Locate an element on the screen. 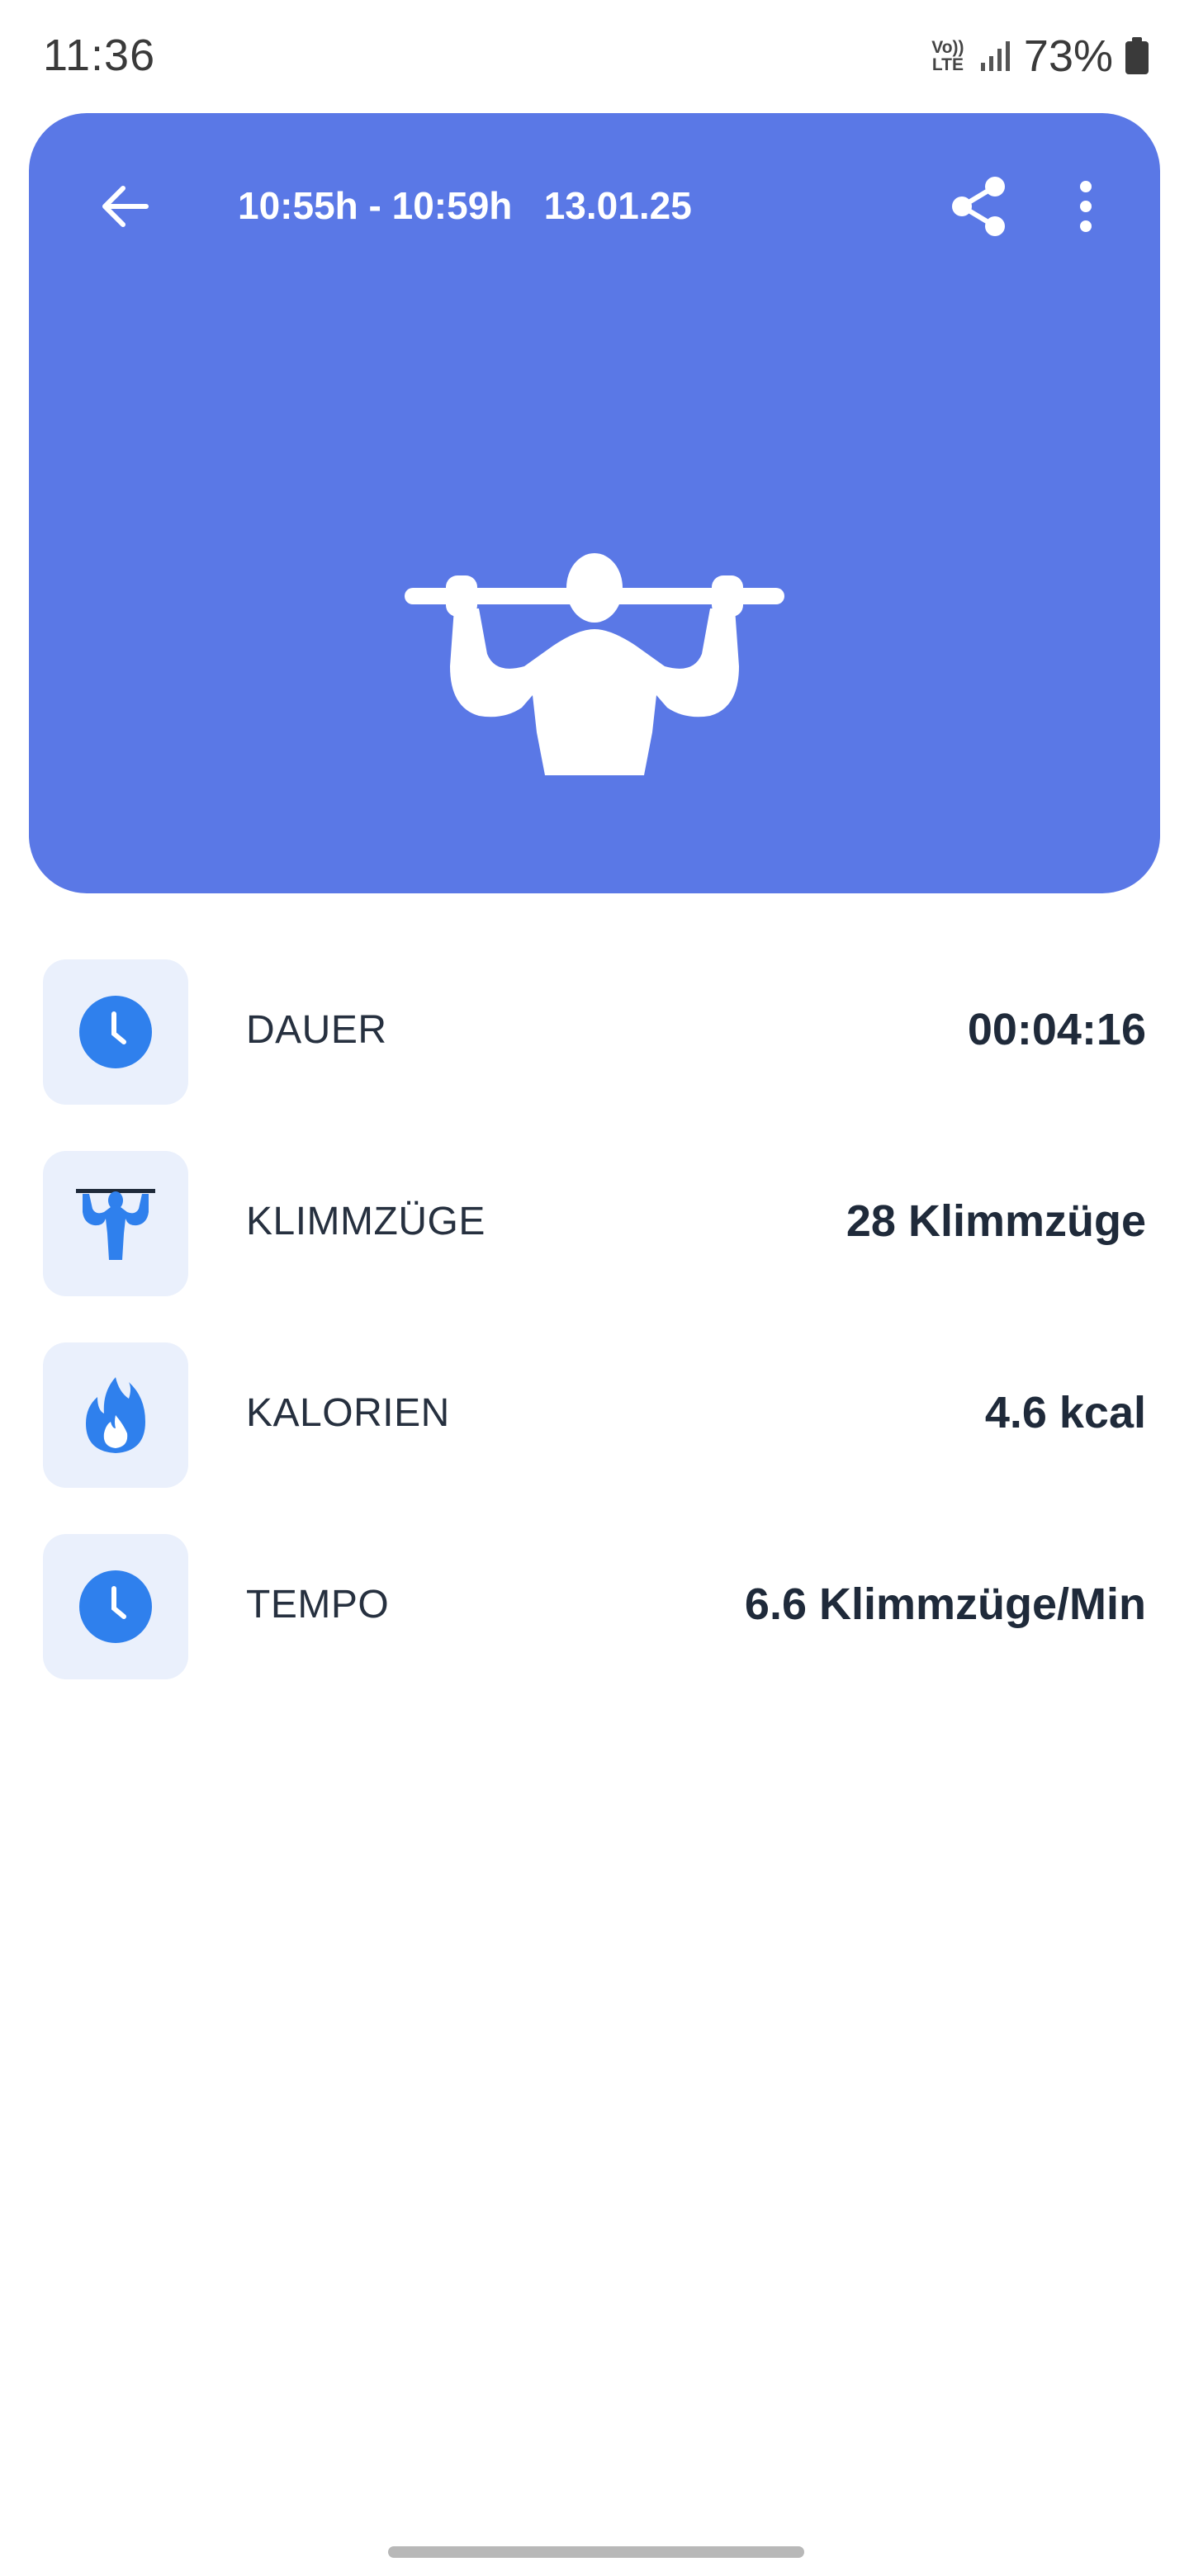 This screenshot has height=2576, width=1189. stat-value: 6.6 Klimmzüge/Min is located at coordinates (945, 1604).